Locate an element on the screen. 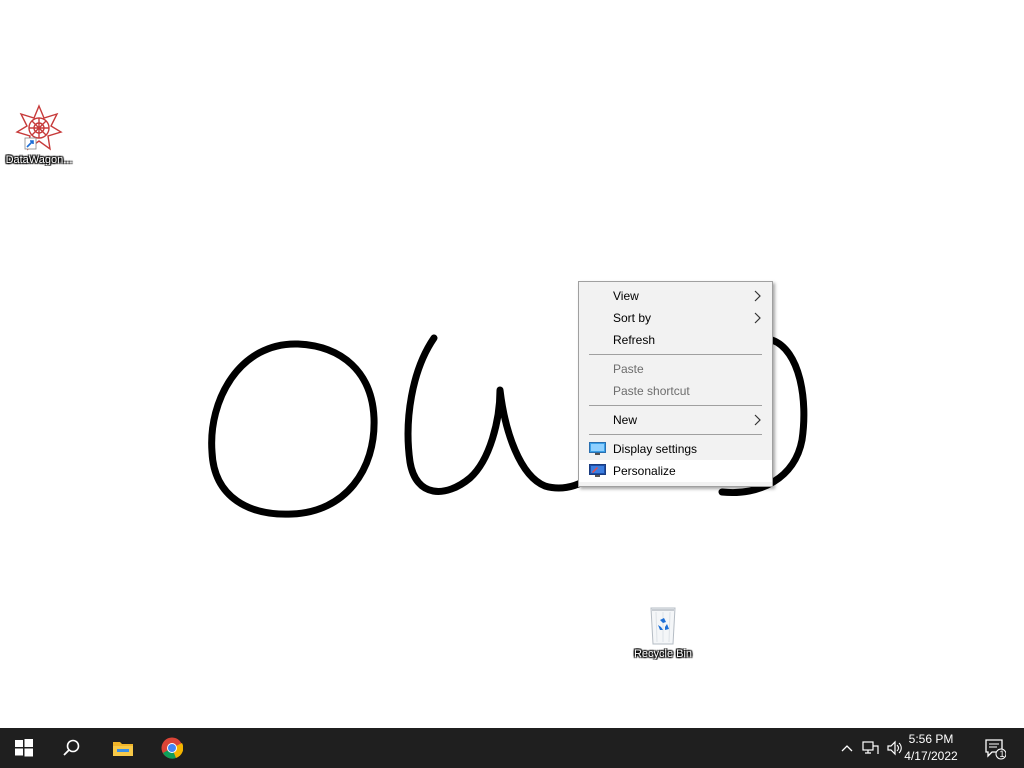  file-explorer-icon is located at coordinates (123, 749).